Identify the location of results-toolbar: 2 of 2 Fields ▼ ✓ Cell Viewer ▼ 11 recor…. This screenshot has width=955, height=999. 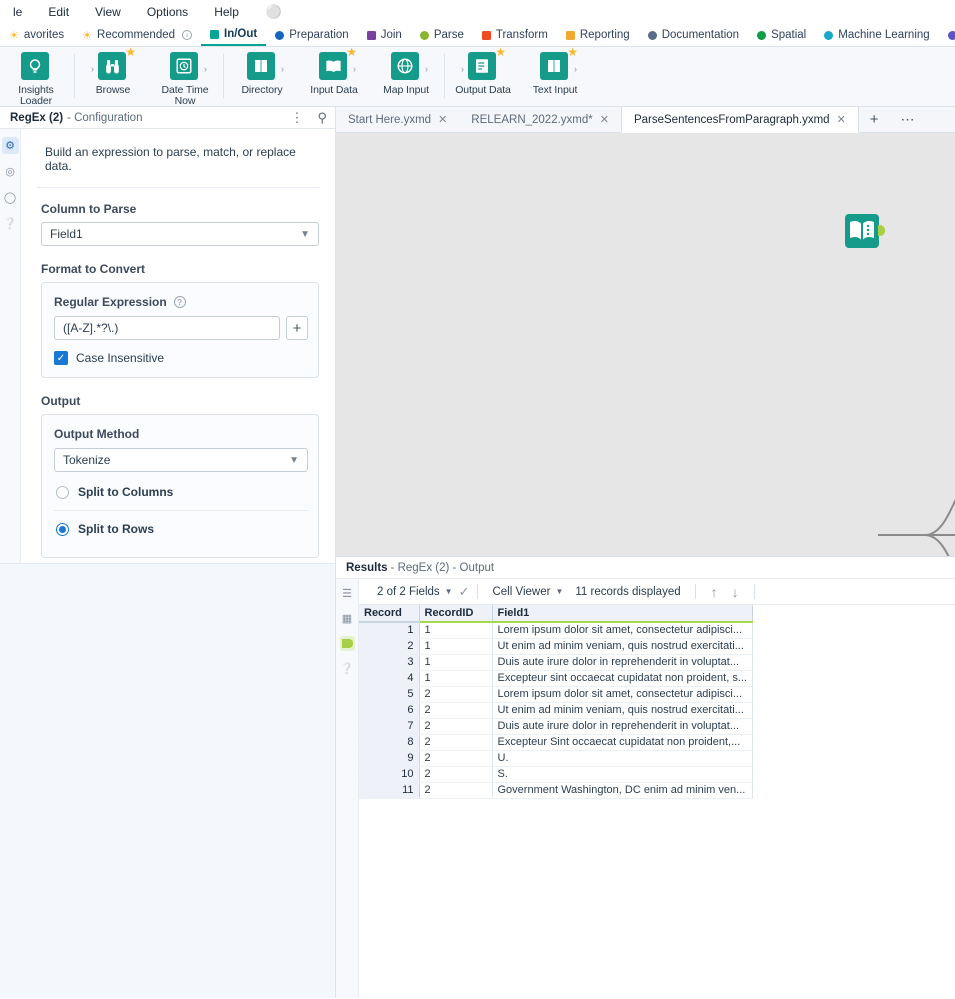
(657, 592).